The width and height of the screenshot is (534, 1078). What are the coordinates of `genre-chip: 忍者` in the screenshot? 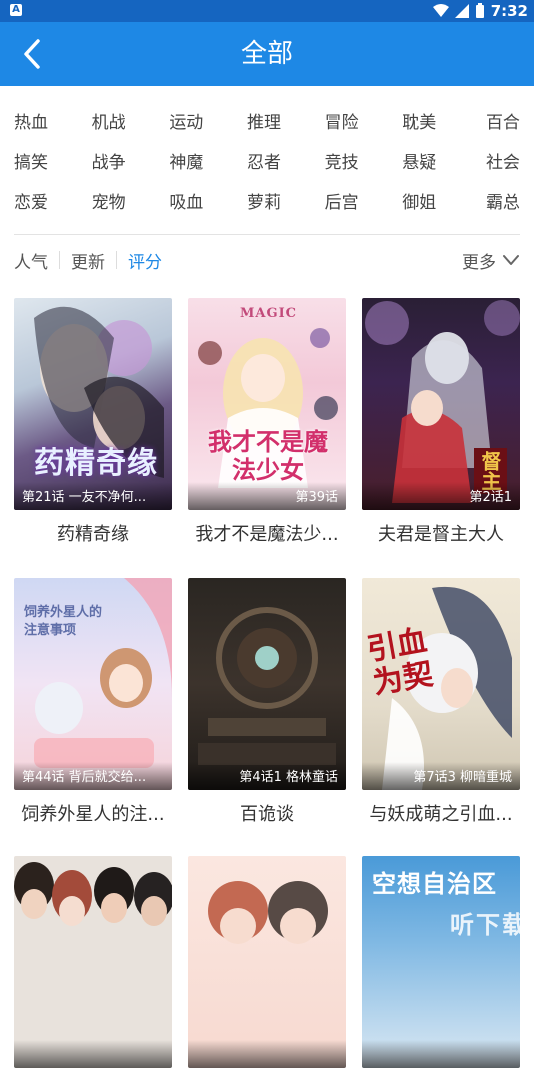 It's located at (267, 160).